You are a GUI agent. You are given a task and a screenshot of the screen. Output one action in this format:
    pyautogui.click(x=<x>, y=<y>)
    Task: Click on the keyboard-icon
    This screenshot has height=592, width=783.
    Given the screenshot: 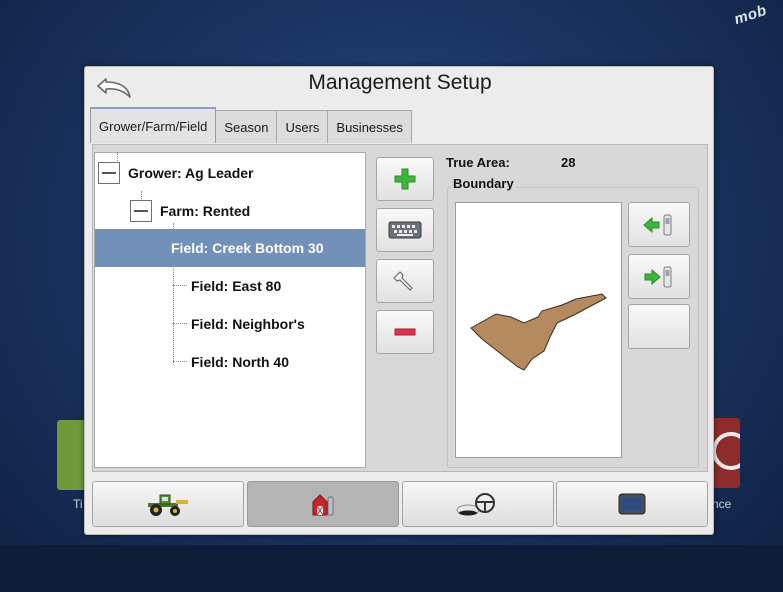 What is the action you would take?
    pyautogui.click(x=405, y=230)
    